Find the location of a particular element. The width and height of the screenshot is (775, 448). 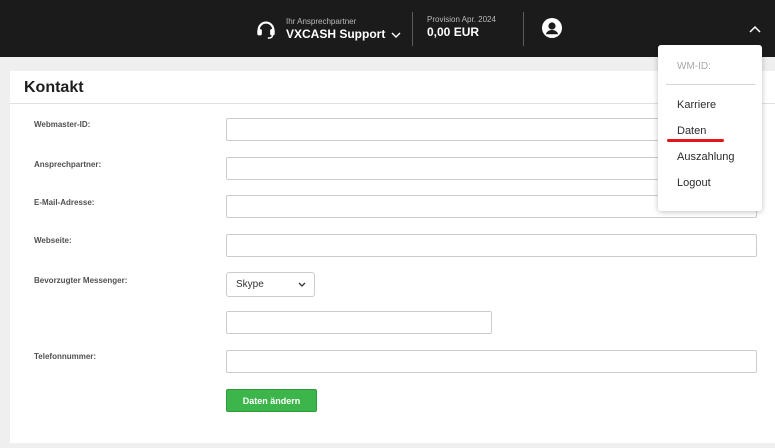

chevron-up-icon is located at coordinates (755, 29).